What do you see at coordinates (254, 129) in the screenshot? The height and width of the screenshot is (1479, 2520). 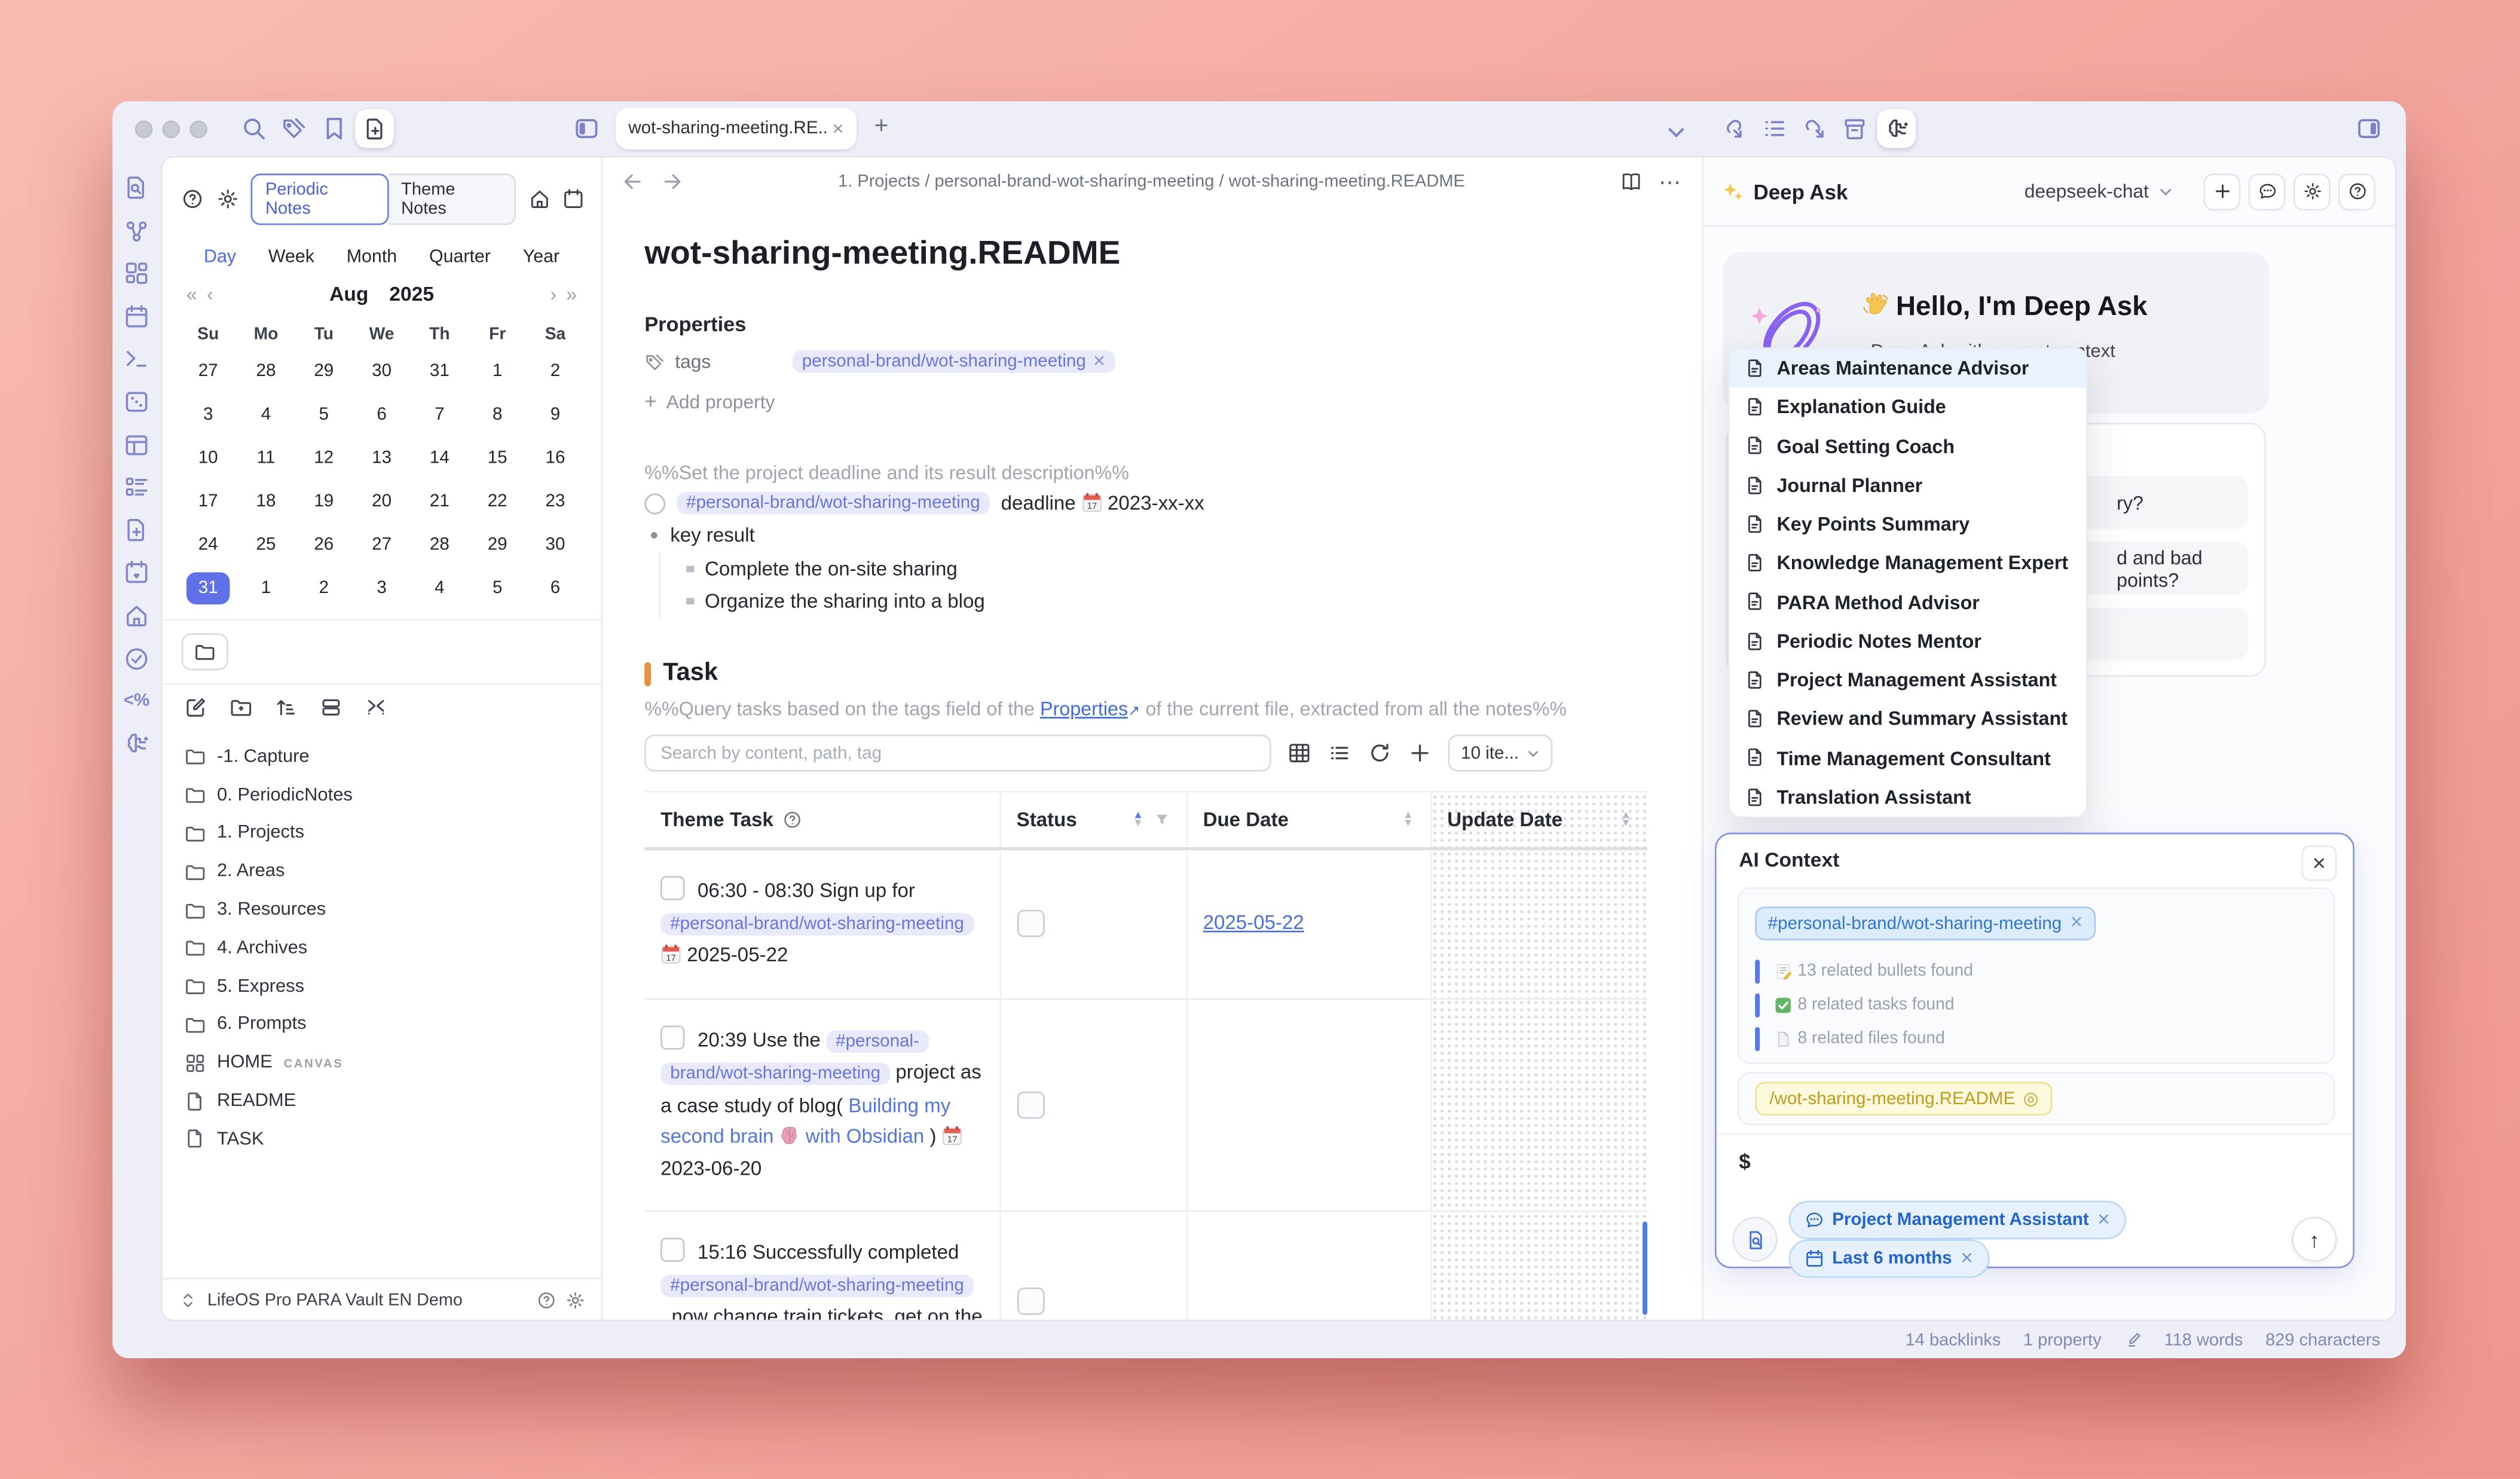 I see `search-icon` at bounding box center [254, 129].